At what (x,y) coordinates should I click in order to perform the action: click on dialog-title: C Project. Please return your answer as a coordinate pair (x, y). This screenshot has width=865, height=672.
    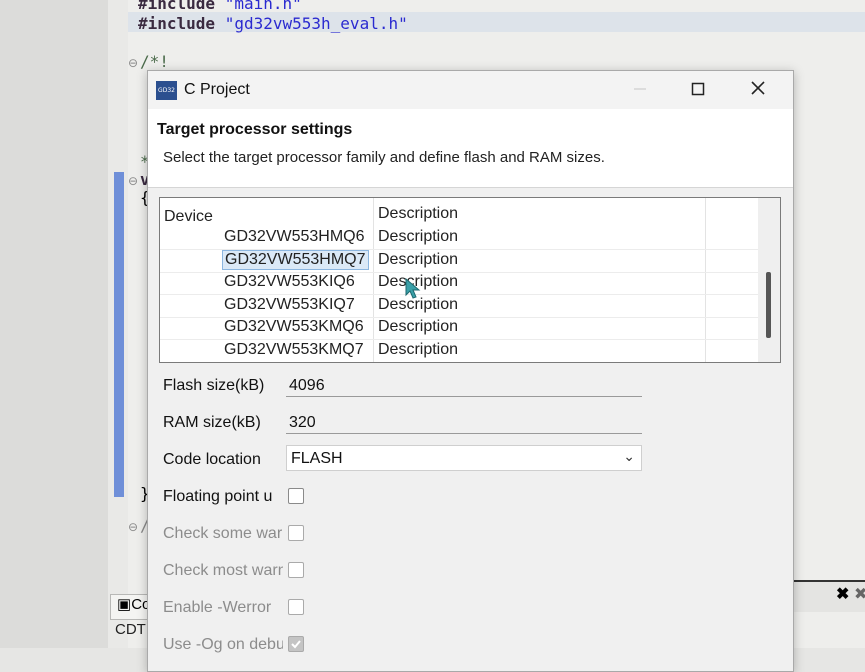
    Looking at the image, I should click on (217, 89).